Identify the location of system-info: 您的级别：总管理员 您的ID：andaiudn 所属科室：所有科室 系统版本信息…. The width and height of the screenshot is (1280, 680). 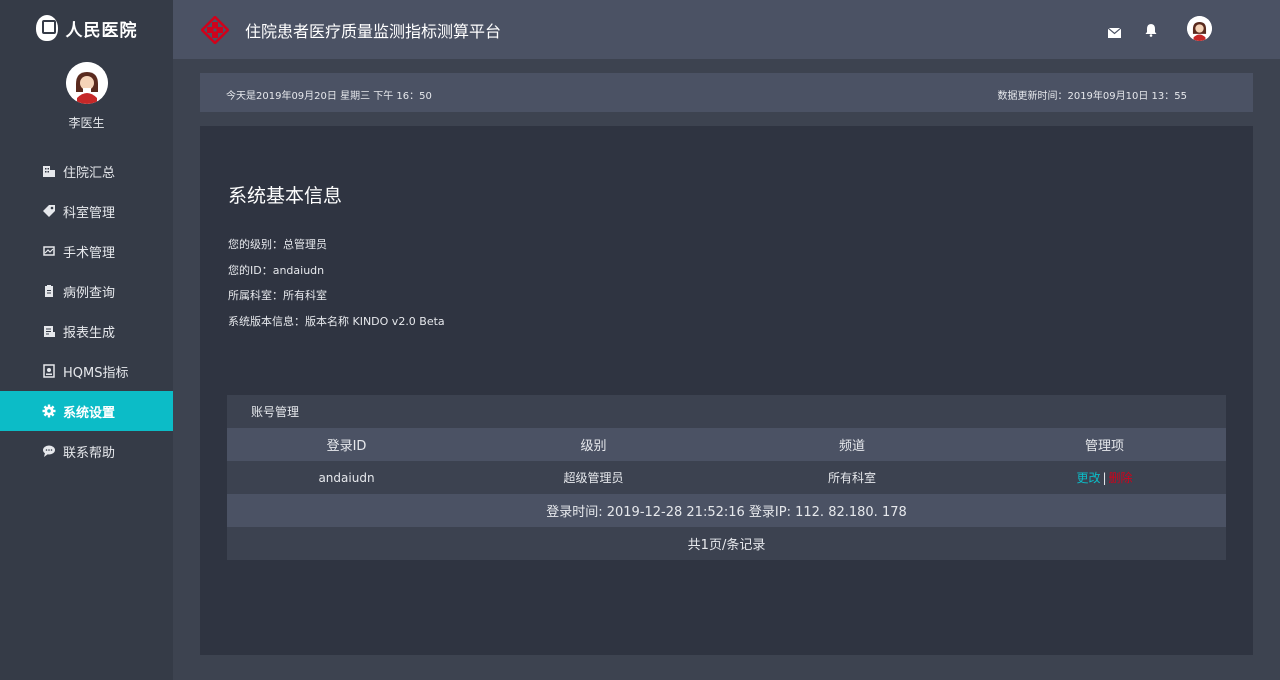
(336, 287).